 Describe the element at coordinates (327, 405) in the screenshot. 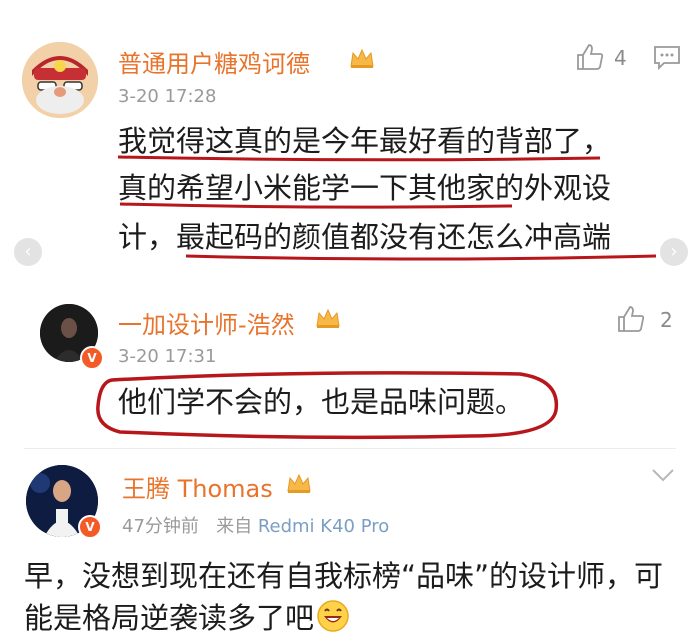

I see `red-circle-annotation` at that location.